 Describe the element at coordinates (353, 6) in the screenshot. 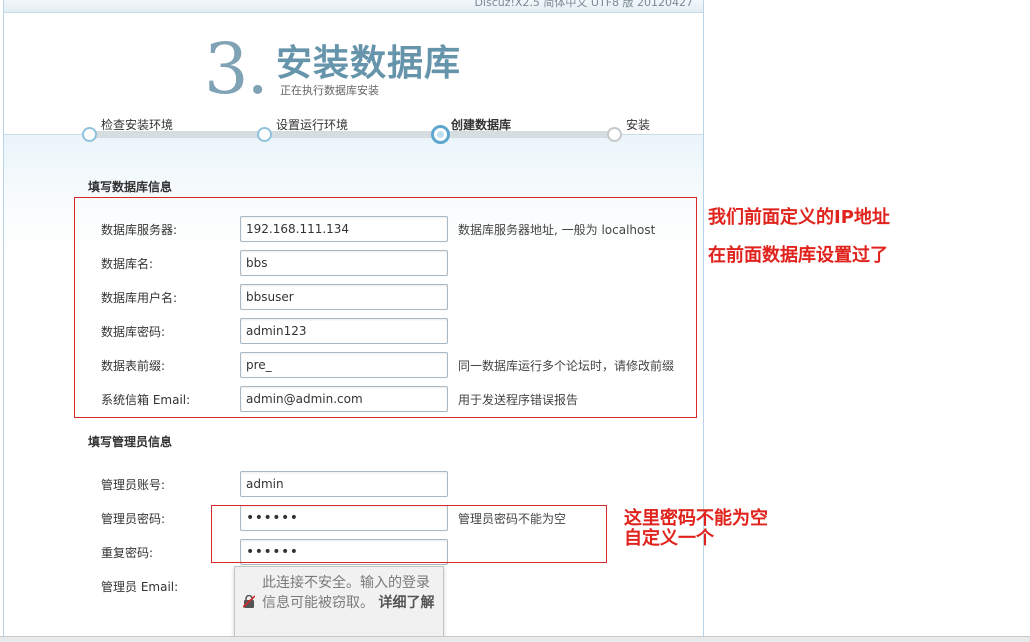

I see `top-bar: Discuz!X2.5 简体中文 UTF8 版 20120427` at that location.